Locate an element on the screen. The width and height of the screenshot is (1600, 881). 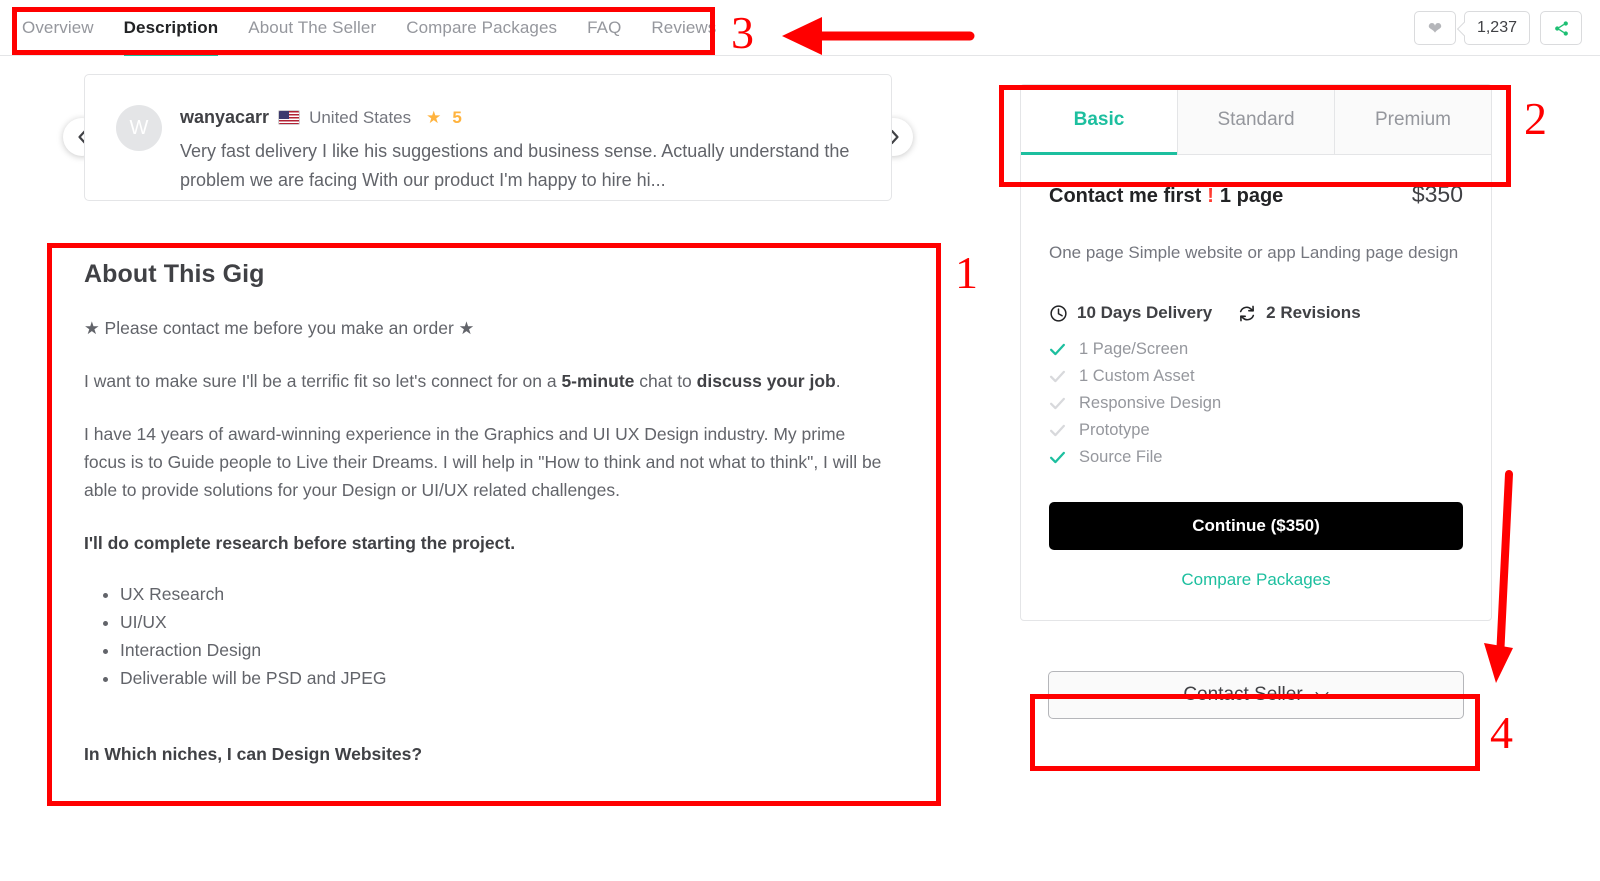
package-tab-premium: Premium is located at coordinates (1413, 119).